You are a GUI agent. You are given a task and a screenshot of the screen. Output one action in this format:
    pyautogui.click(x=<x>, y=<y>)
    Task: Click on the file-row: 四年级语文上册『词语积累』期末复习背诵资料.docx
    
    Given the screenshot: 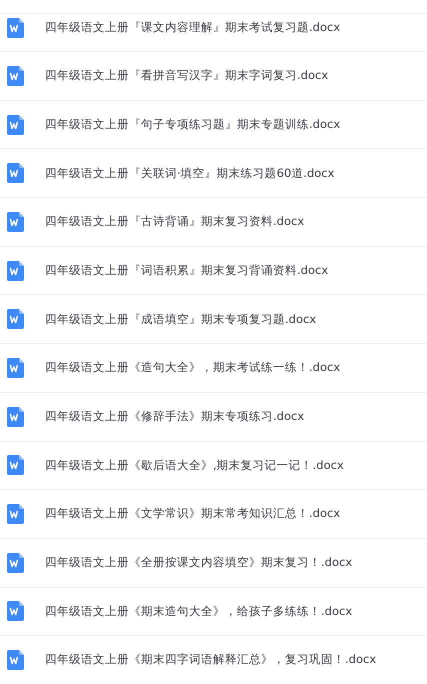 What is the action you would take?
    pyautogui.click(x=213, y=271)
    